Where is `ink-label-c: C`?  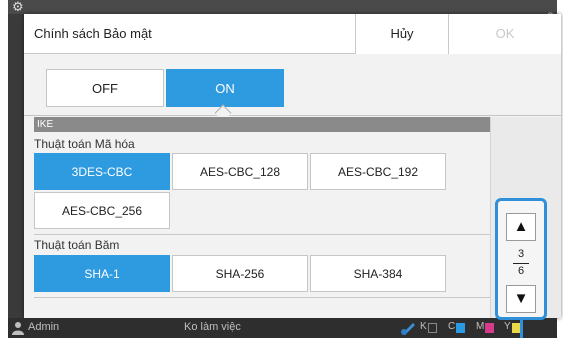
ink-label-c: C is located at coordinates (452, 326).